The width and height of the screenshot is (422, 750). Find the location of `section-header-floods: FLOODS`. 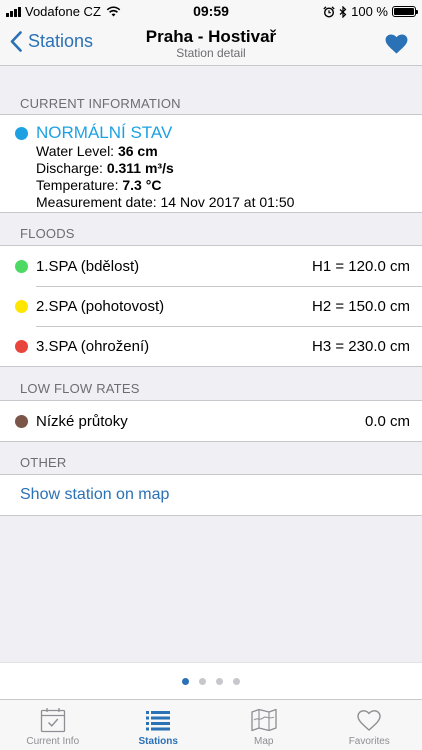

section-header-floods: FLOODS is located at coordinates (47, 233).